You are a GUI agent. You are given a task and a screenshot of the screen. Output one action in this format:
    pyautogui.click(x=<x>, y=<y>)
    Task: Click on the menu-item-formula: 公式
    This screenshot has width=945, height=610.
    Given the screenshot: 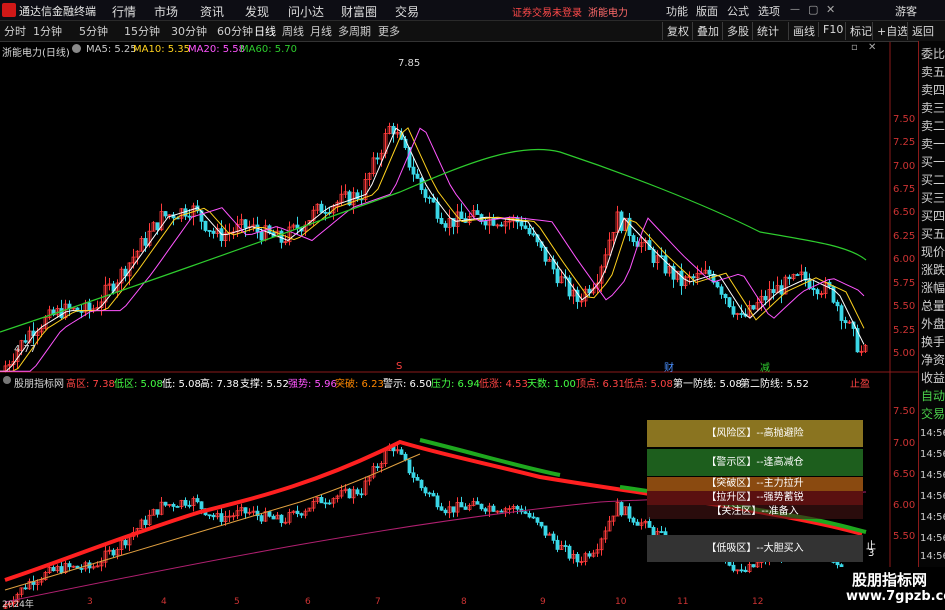 What is the action you would take?
    pyautogui.click(x=738, y=11)
    